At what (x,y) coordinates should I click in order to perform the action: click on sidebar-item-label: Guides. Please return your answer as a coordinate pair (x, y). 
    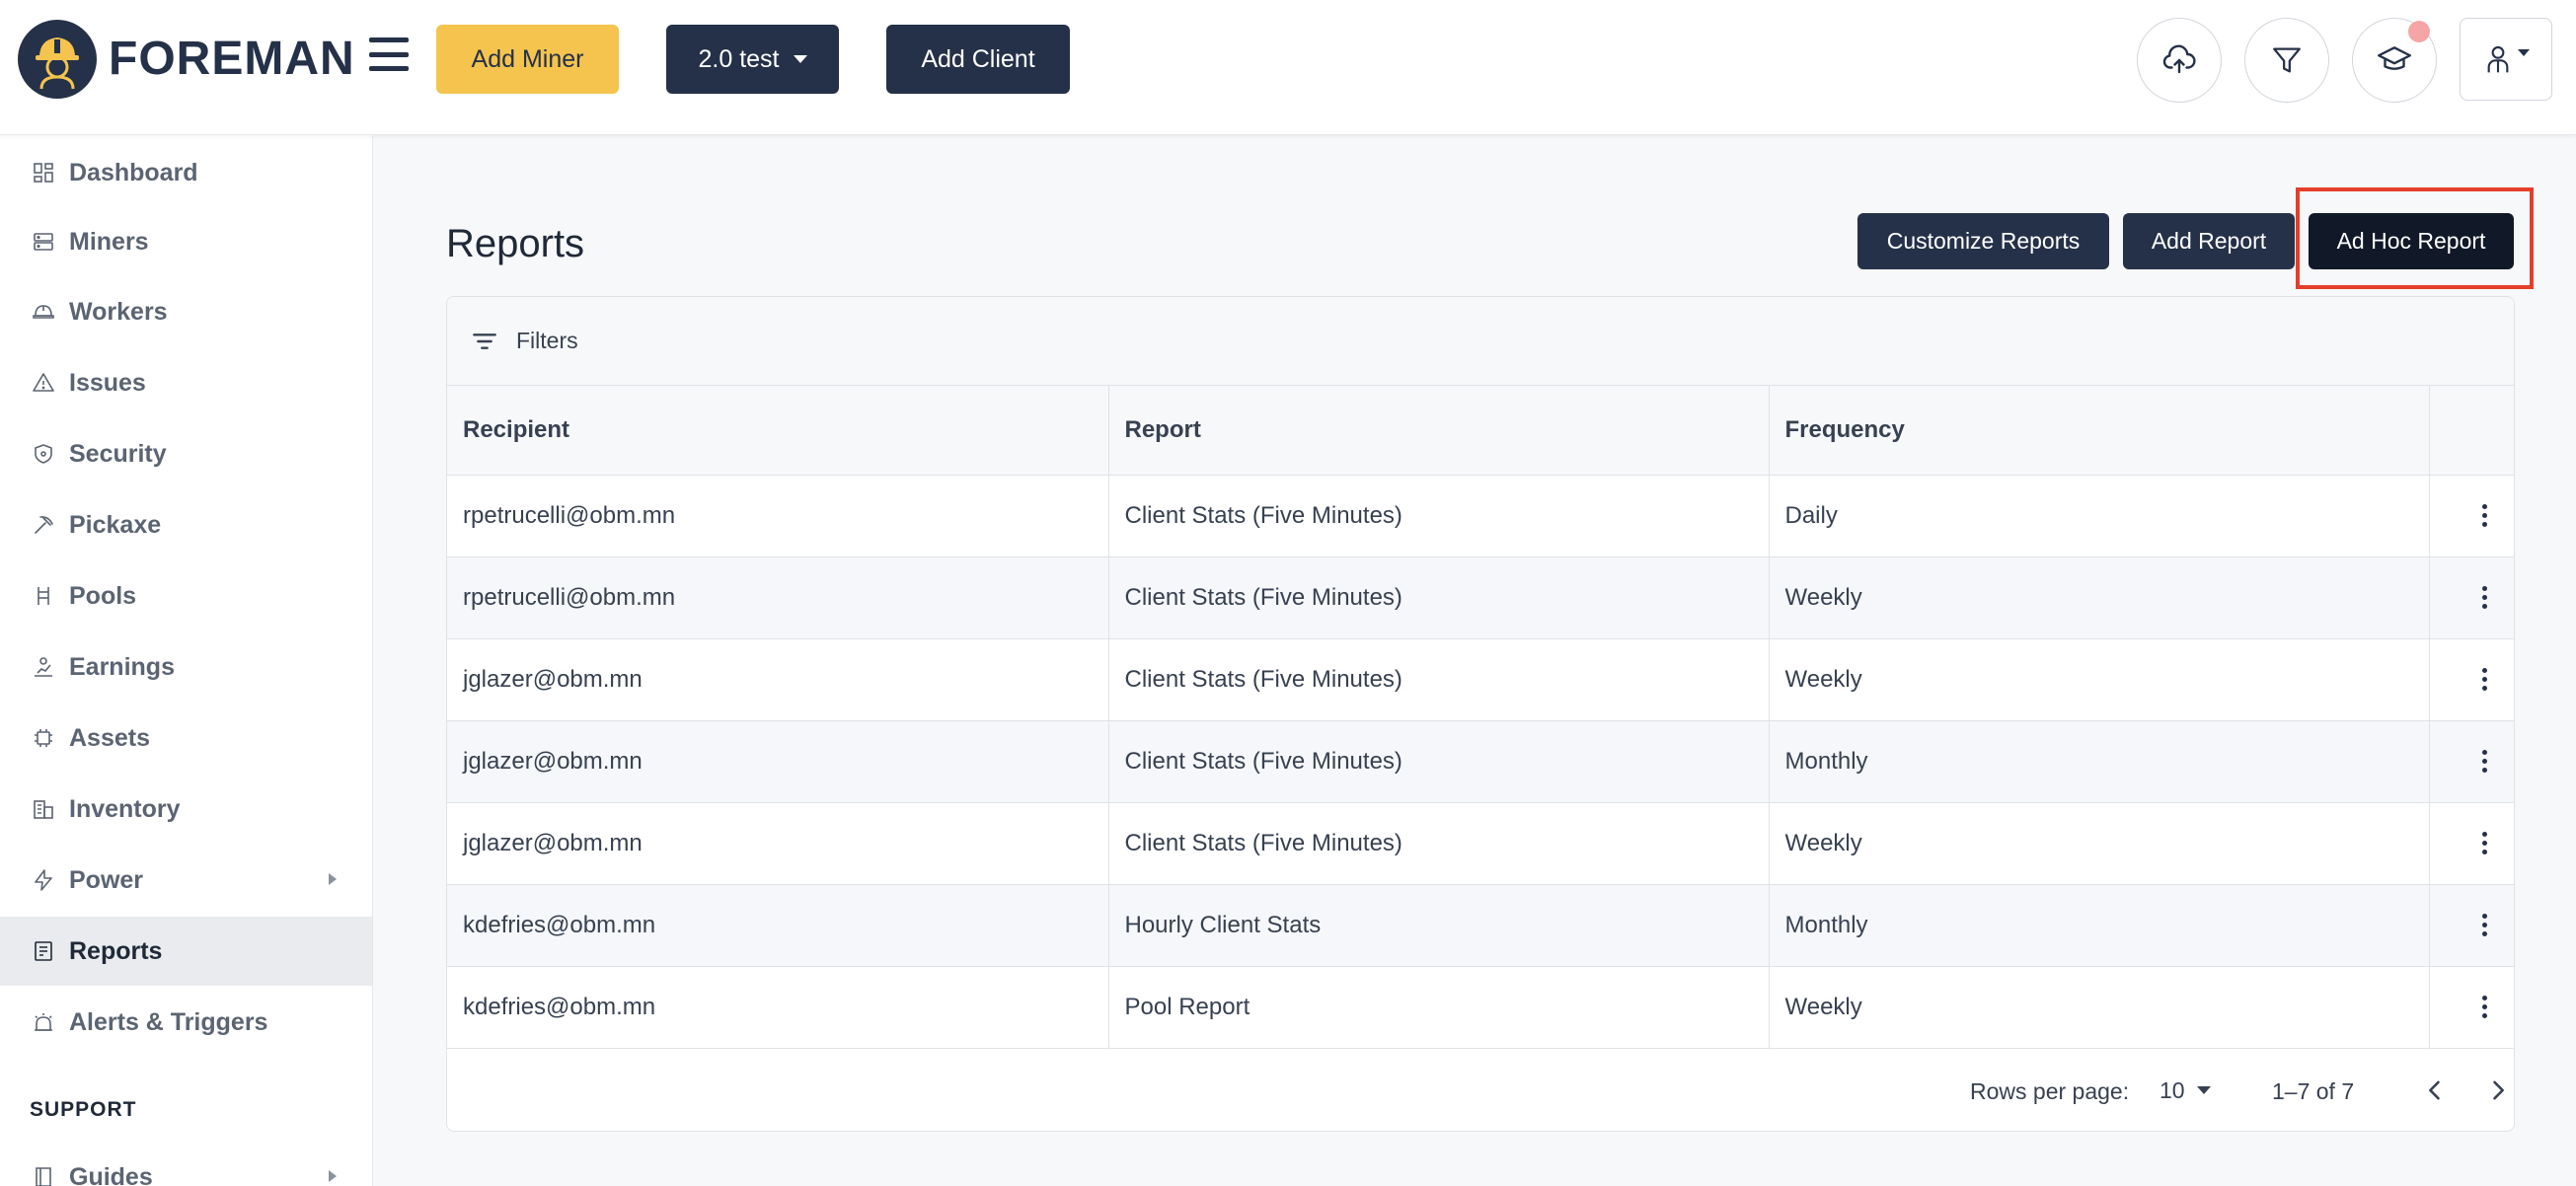
    Looking at the image, I should click on (111, 1174).